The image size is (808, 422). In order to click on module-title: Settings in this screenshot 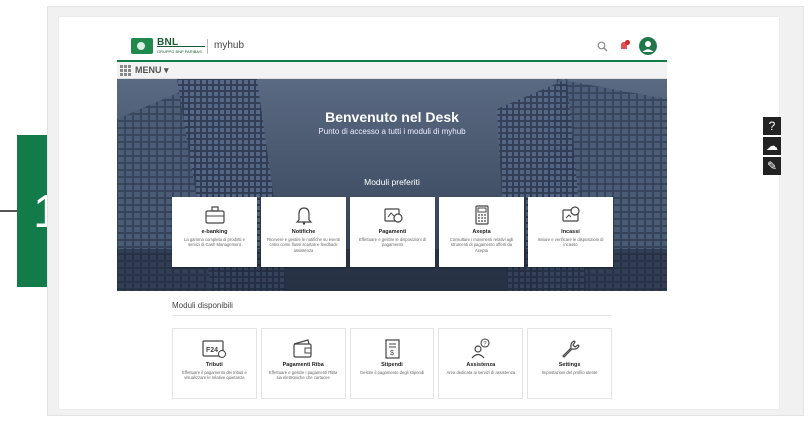, I will do `click(569, 365)`.